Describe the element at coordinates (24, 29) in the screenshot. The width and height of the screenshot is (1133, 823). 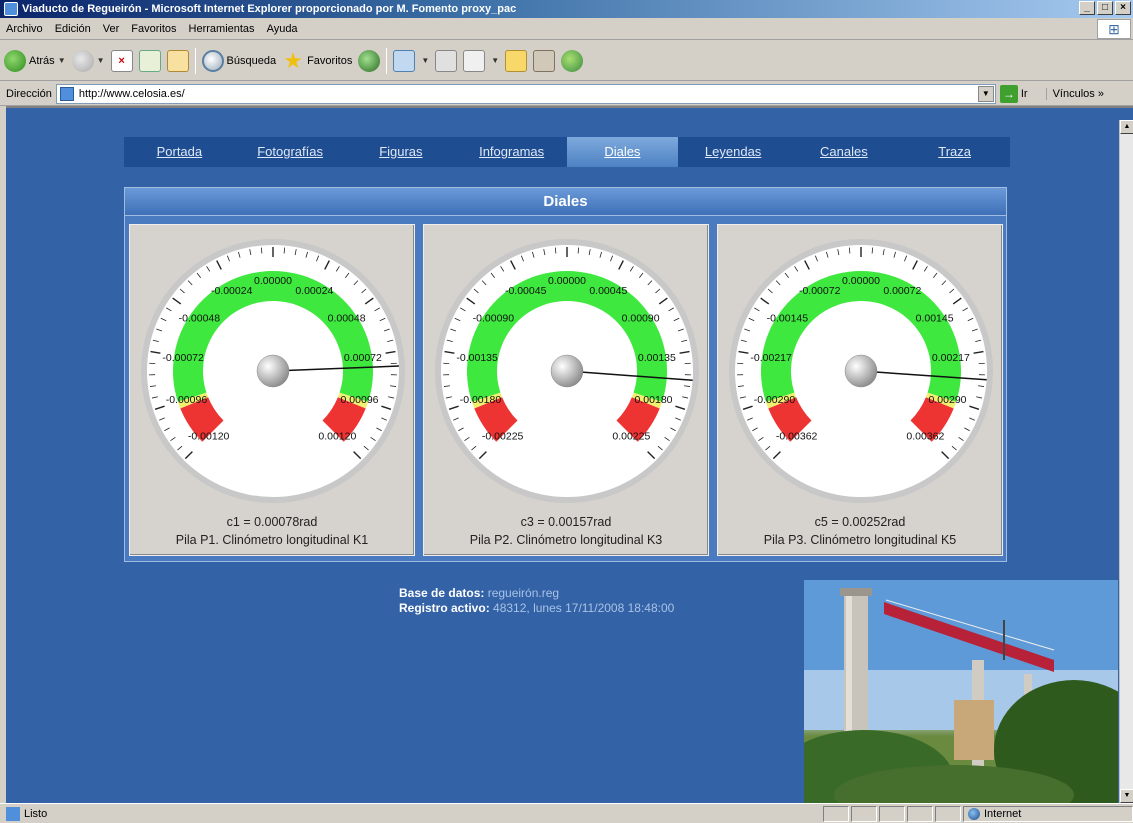
I see `menu-archivo: Archivo` at that location.